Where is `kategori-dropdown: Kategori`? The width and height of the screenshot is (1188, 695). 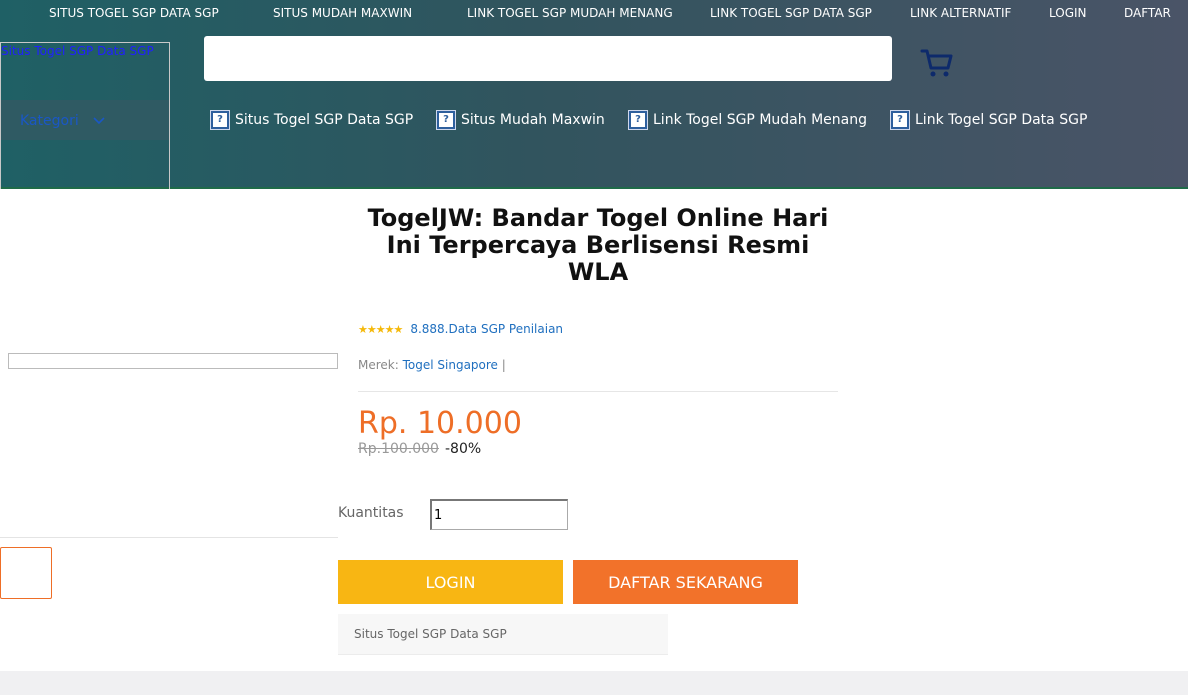 kategori-dropdown: Kategori is located at coordinates (62, 121).